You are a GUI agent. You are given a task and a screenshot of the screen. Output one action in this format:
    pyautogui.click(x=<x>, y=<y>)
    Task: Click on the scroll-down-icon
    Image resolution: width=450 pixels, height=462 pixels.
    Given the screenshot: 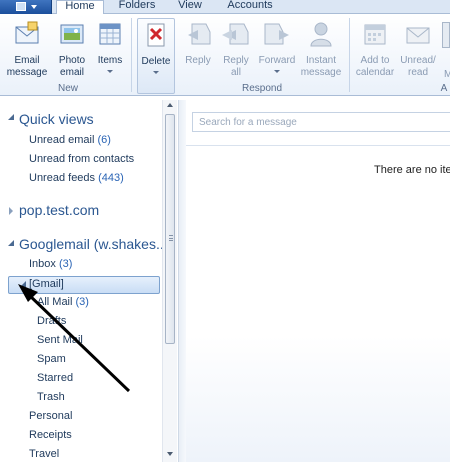 What is the action you would take?
    pyautogui.click(x=170, y=454)
    